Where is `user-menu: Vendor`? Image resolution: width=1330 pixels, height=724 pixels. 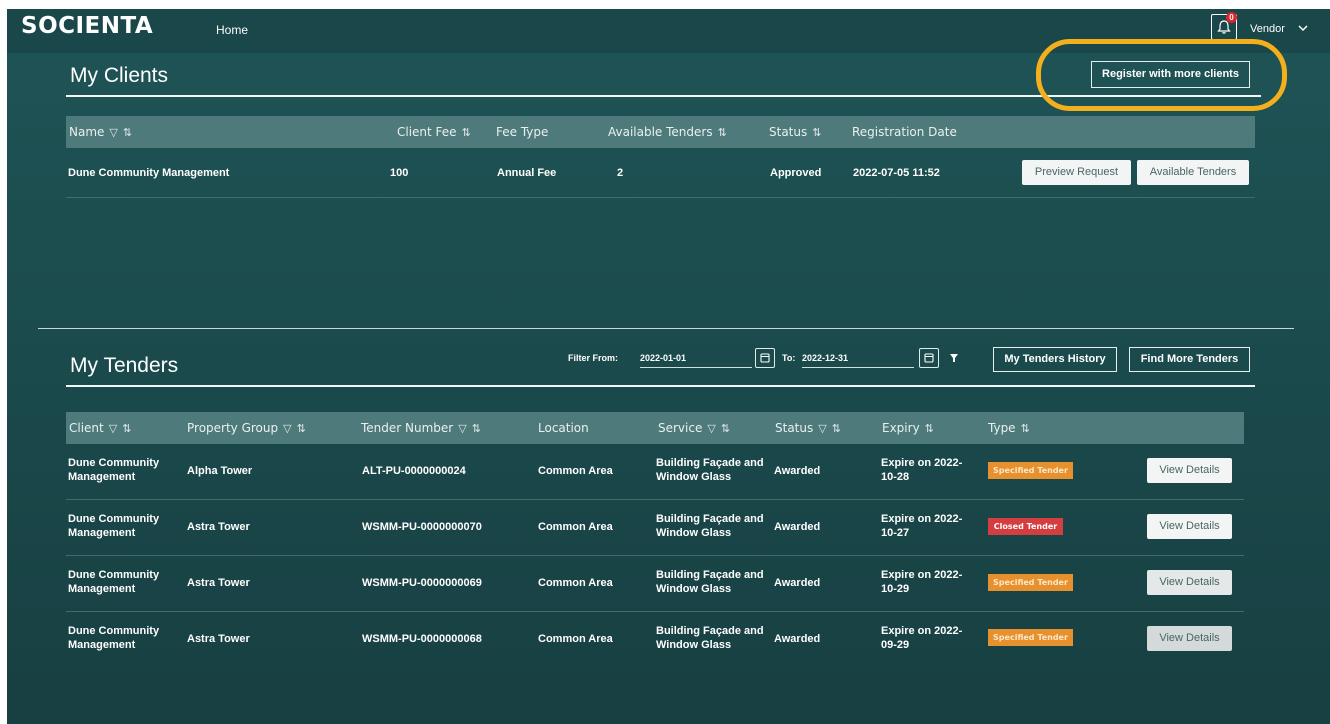
user-menu: Vendor is located at coordinates (1267, 29).